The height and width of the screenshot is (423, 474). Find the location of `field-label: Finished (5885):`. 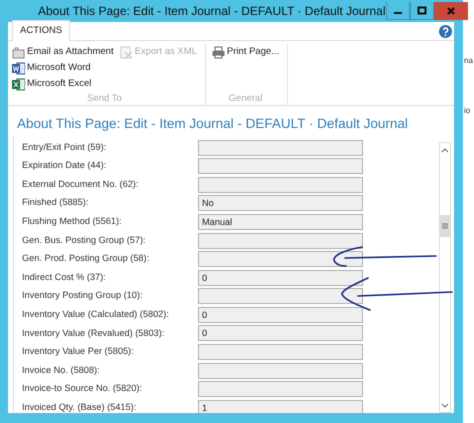

field-label: Finished (5885): is located at coordinates (56, 203).